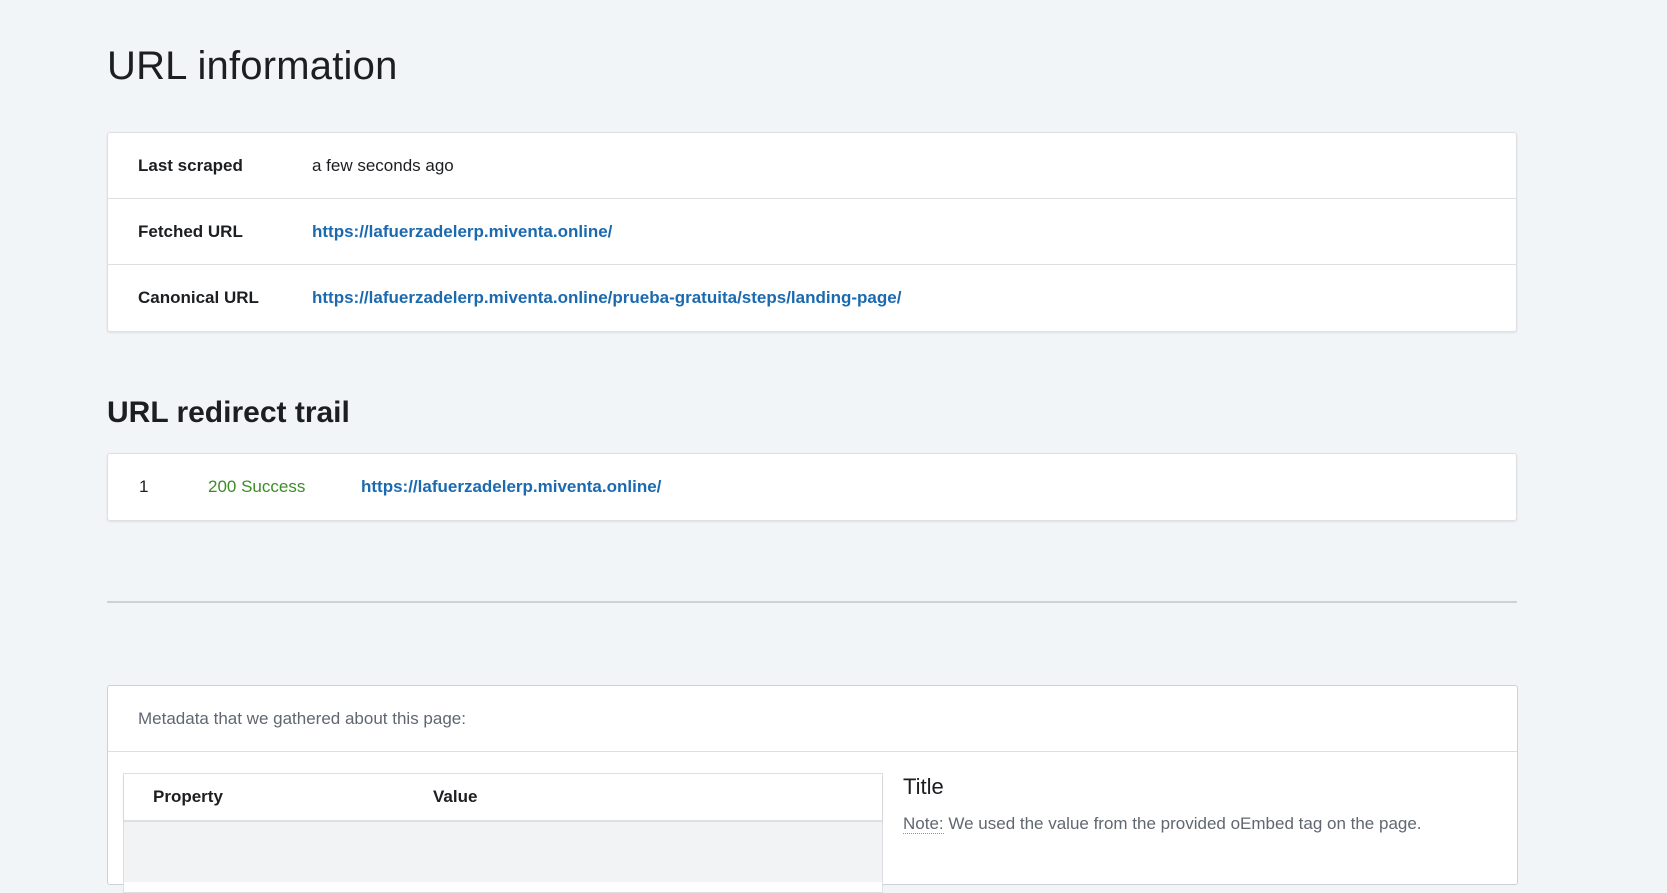 The width and height of the screenshot is (1667, 893). I want to click on metadata-table-header: Property Value, so click(503, 798).